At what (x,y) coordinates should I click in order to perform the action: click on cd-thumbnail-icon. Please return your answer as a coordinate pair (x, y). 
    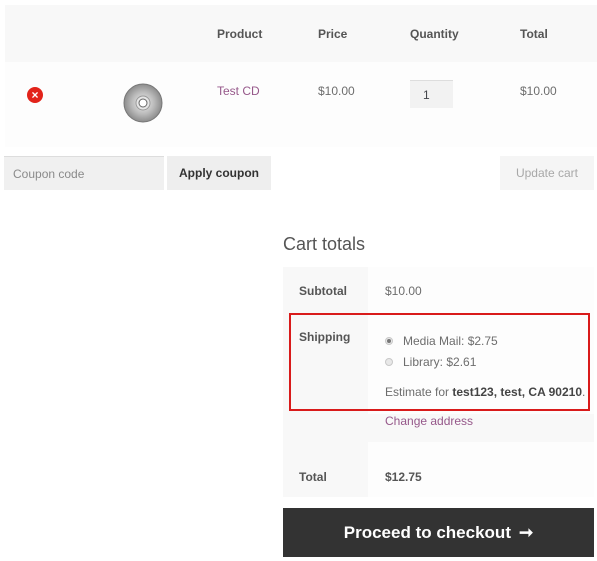
    Looking at the image, I should click on (143, 103).